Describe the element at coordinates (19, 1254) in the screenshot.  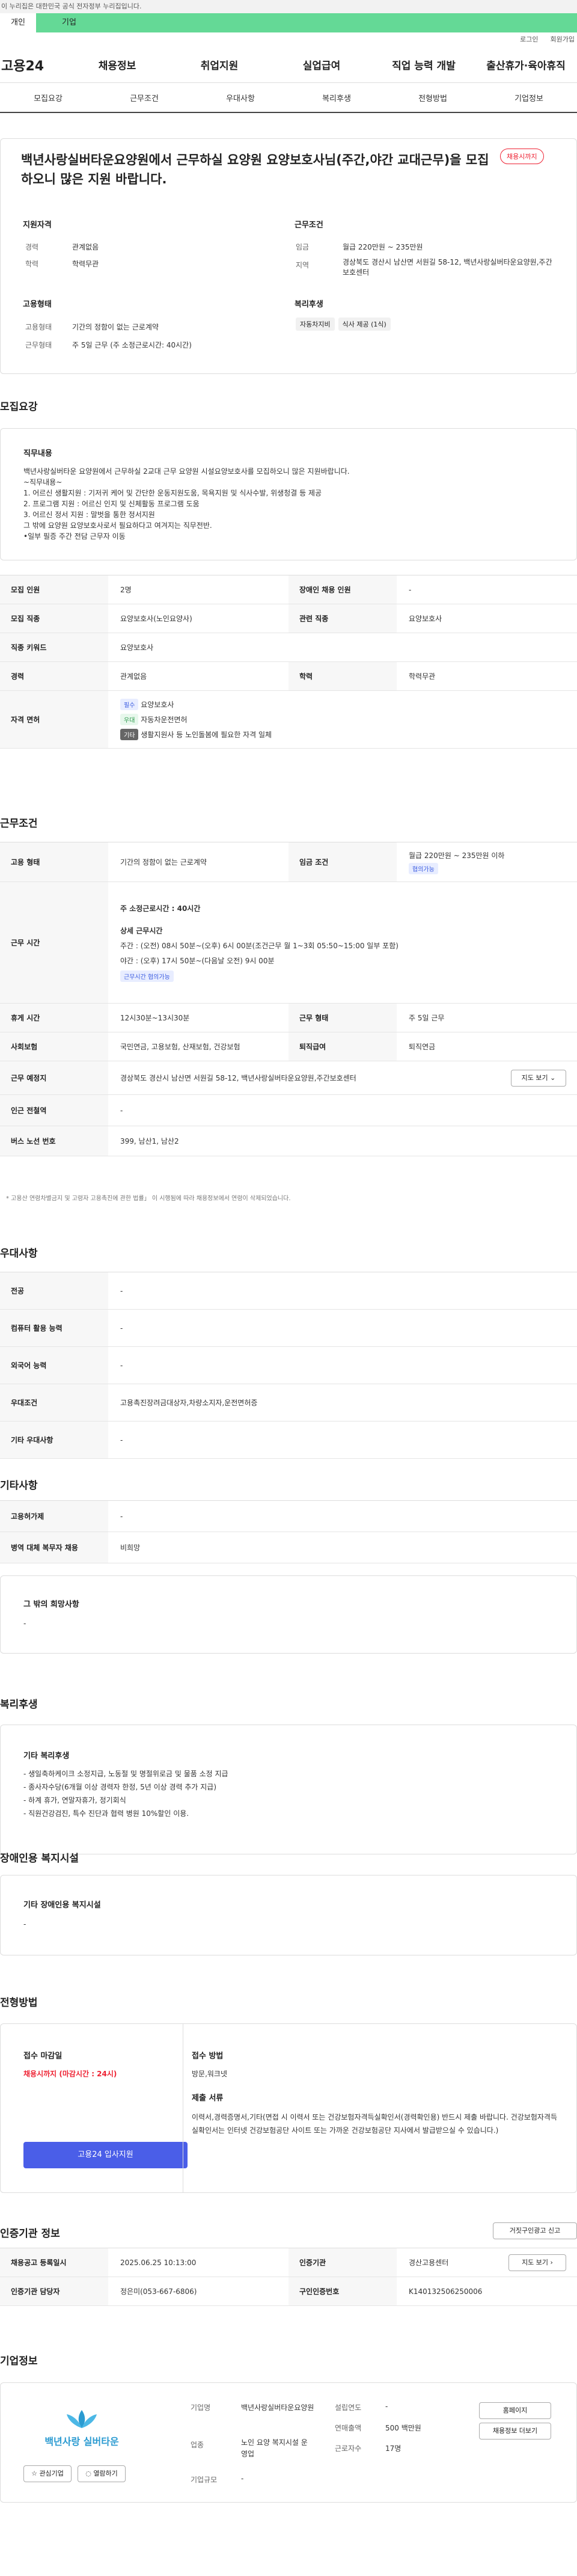
I see `section-preference: 우대사항` at that location.